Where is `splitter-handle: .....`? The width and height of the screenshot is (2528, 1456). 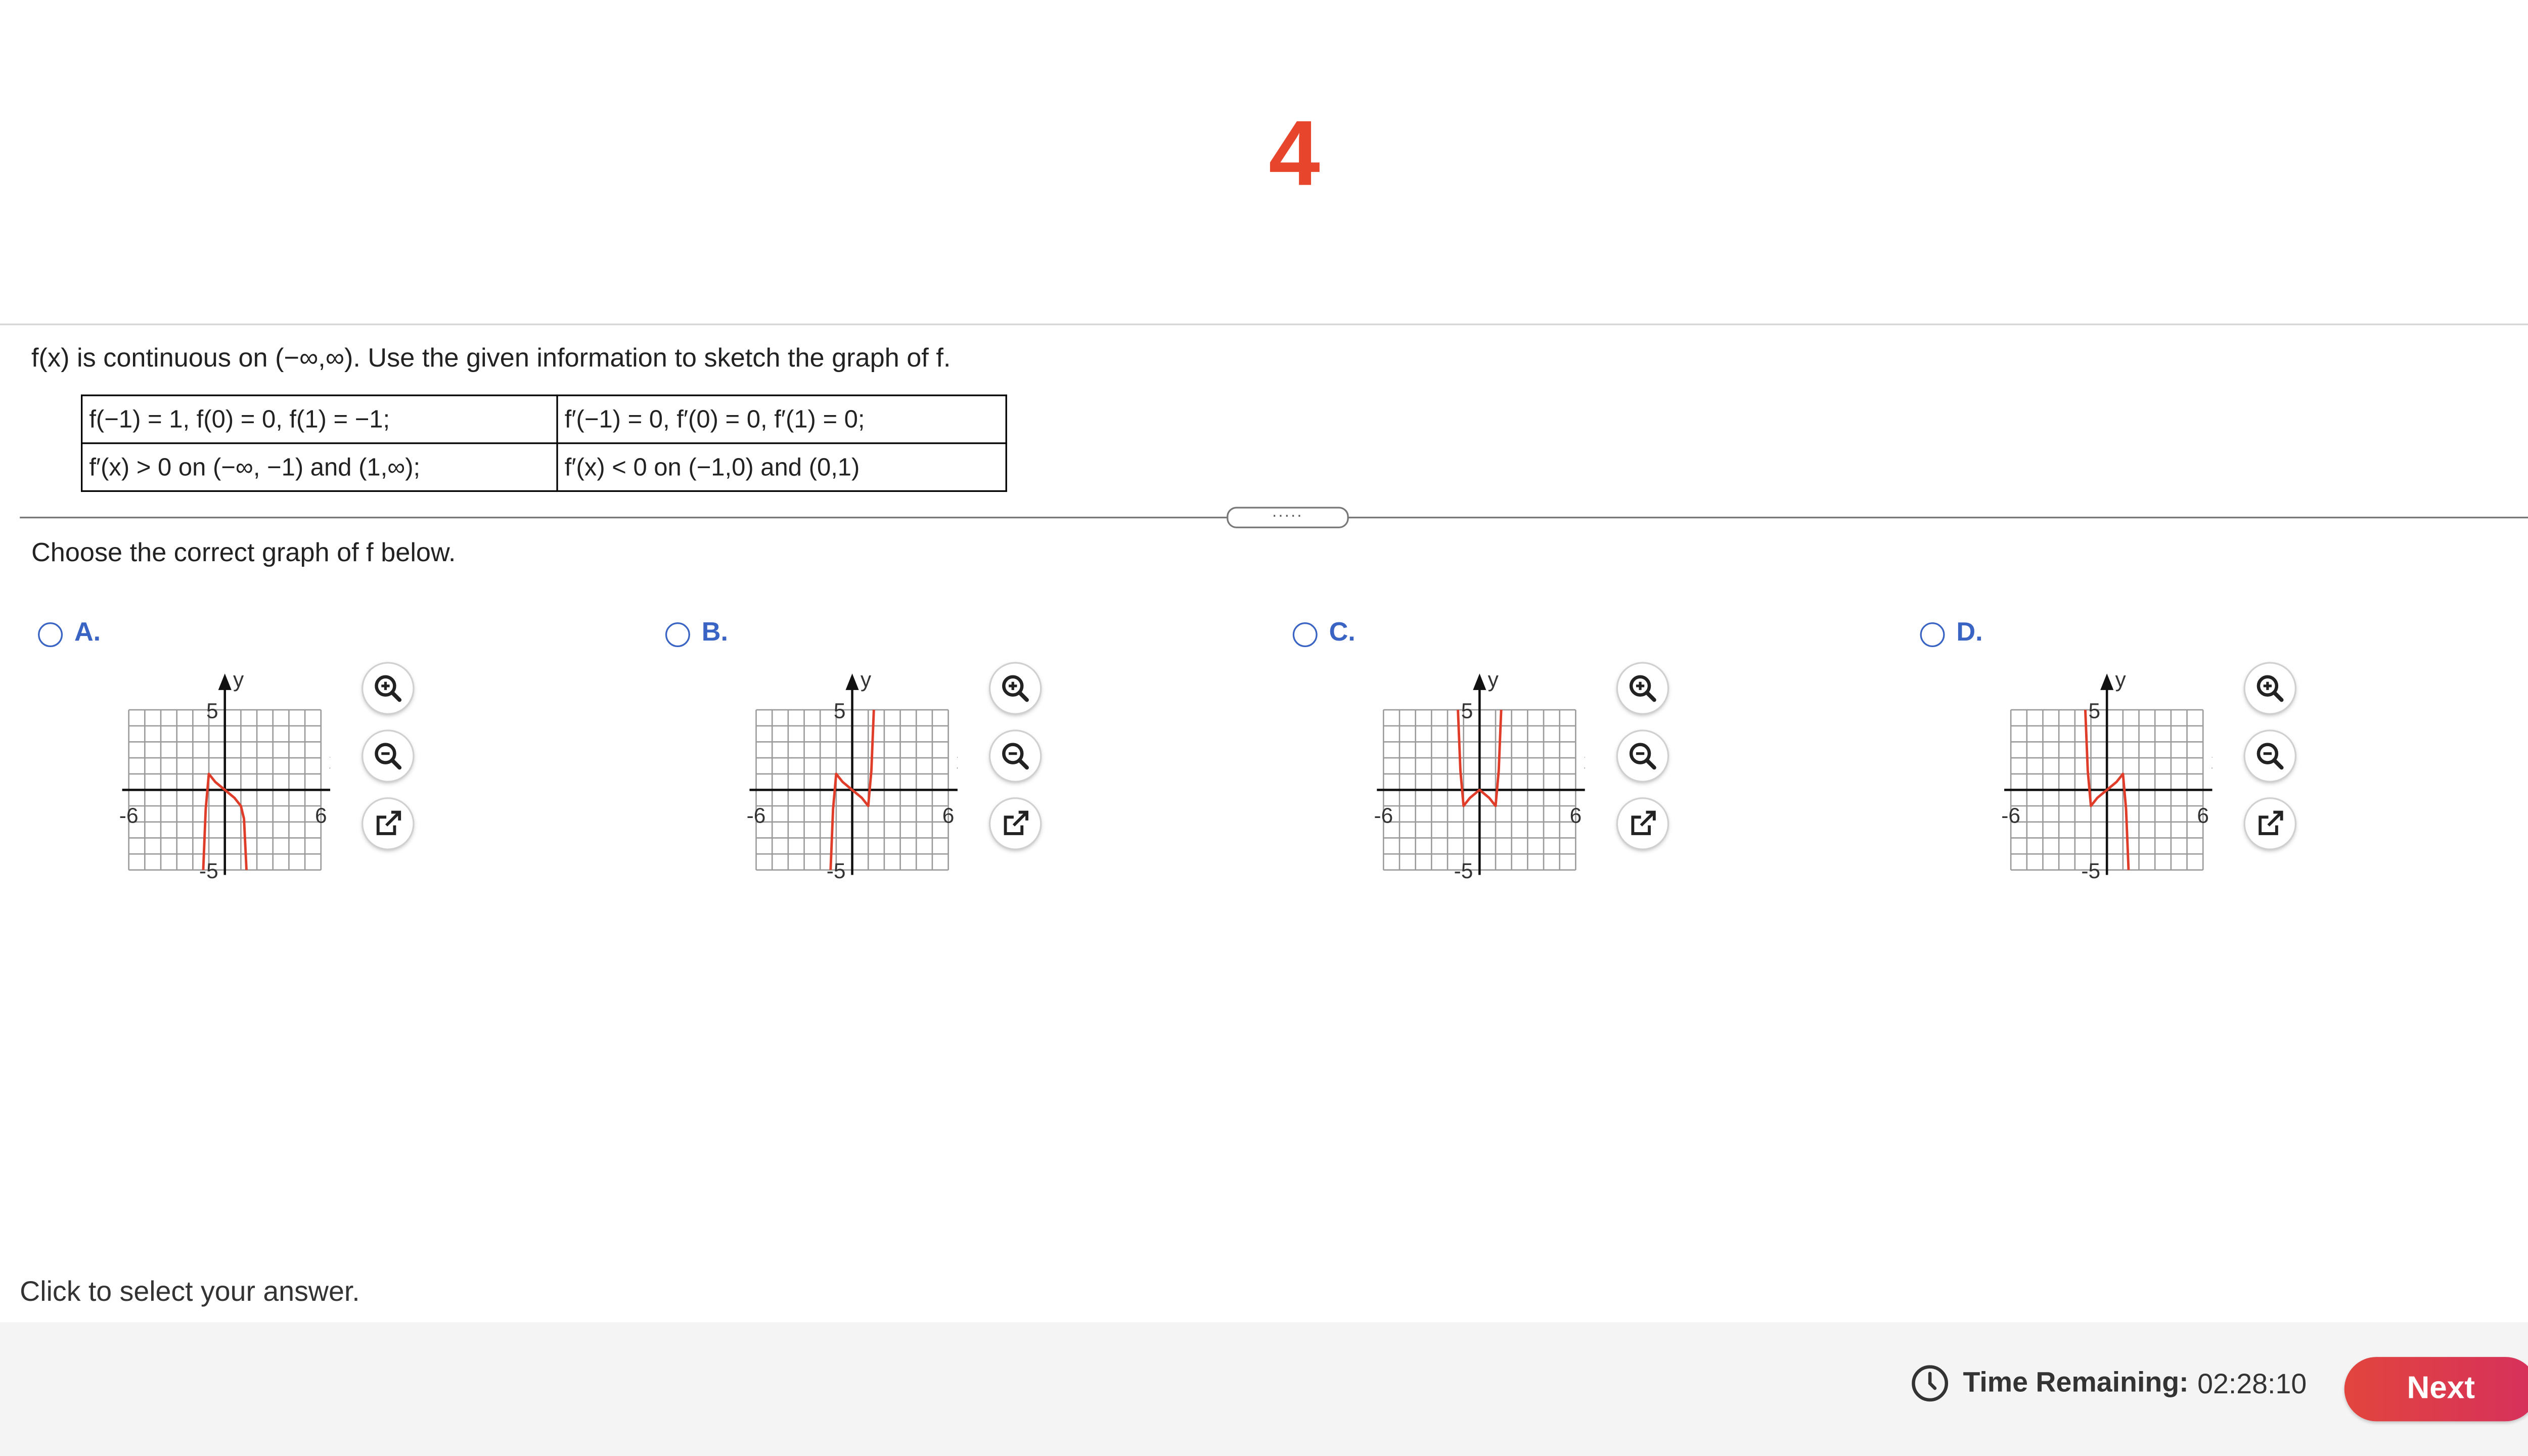 splitter-handle: ..... is located at coordinates (1288, 516).